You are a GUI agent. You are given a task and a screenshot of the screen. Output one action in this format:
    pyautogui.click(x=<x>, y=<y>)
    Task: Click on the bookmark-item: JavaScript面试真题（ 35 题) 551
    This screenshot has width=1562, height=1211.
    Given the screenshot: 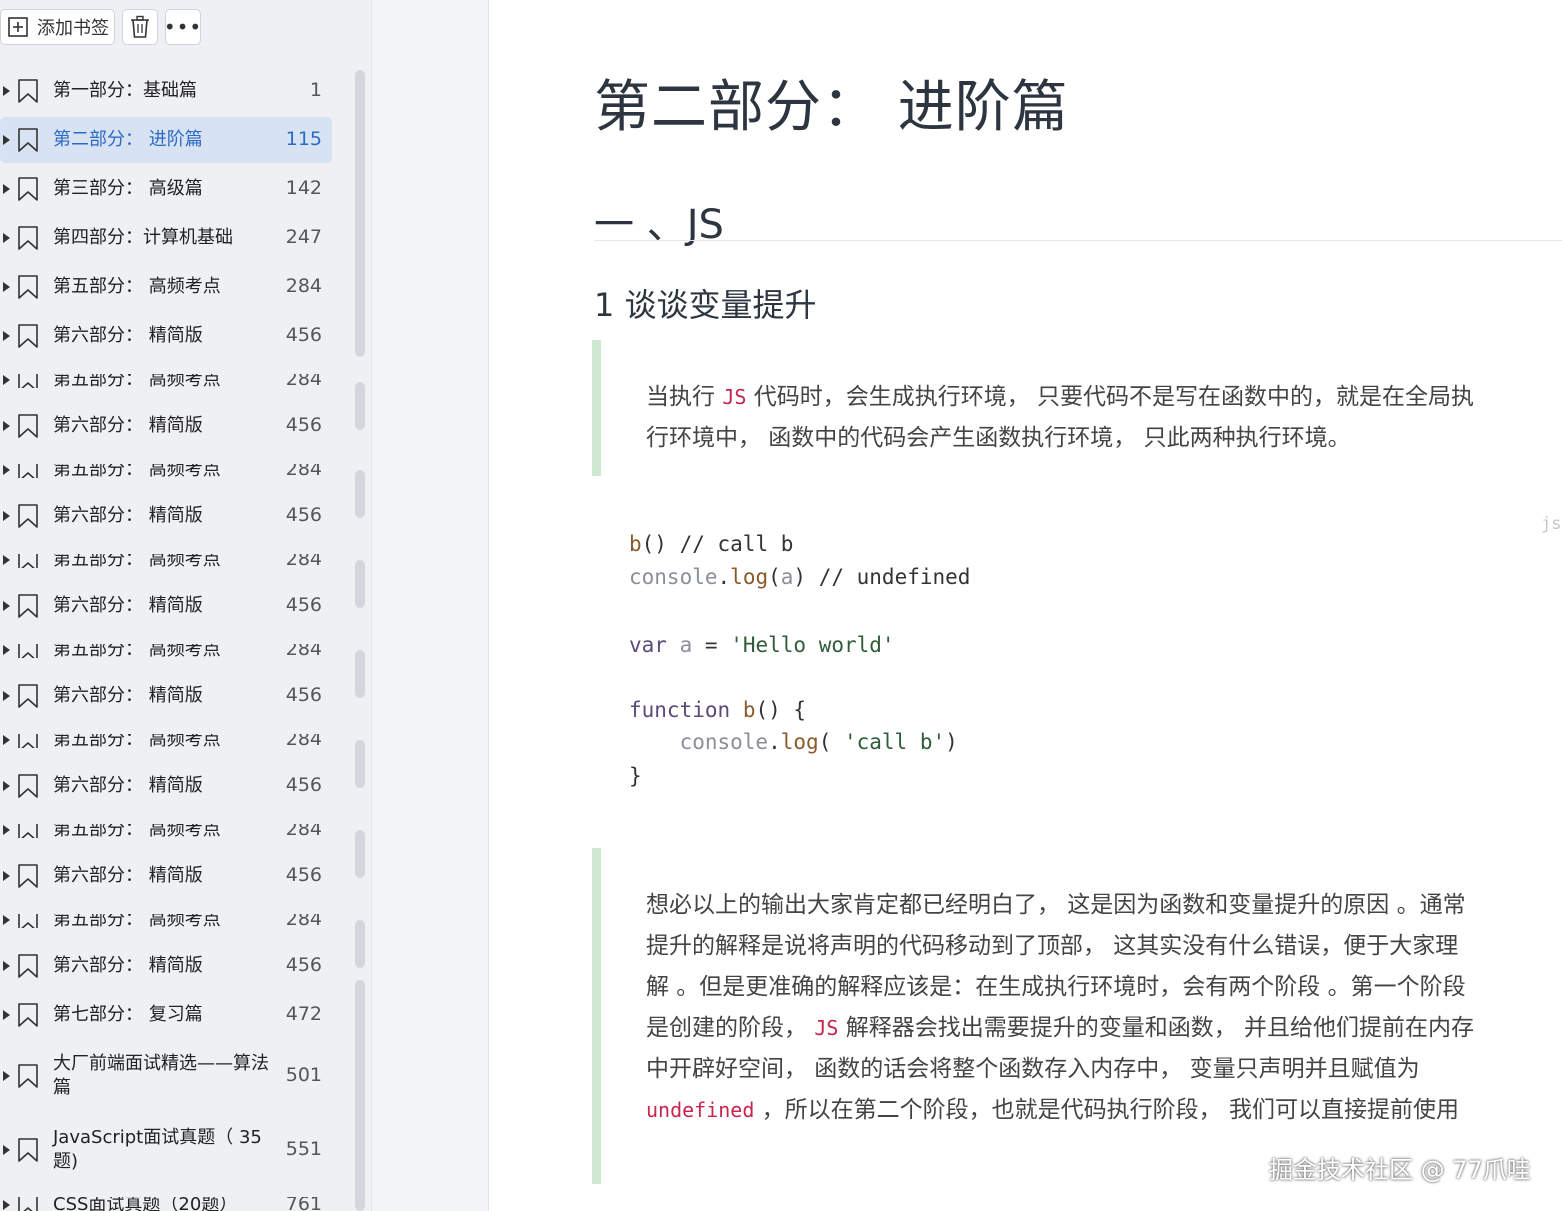 What is the action you would take?
    pyautogui.click(x=166, y=1150)
    